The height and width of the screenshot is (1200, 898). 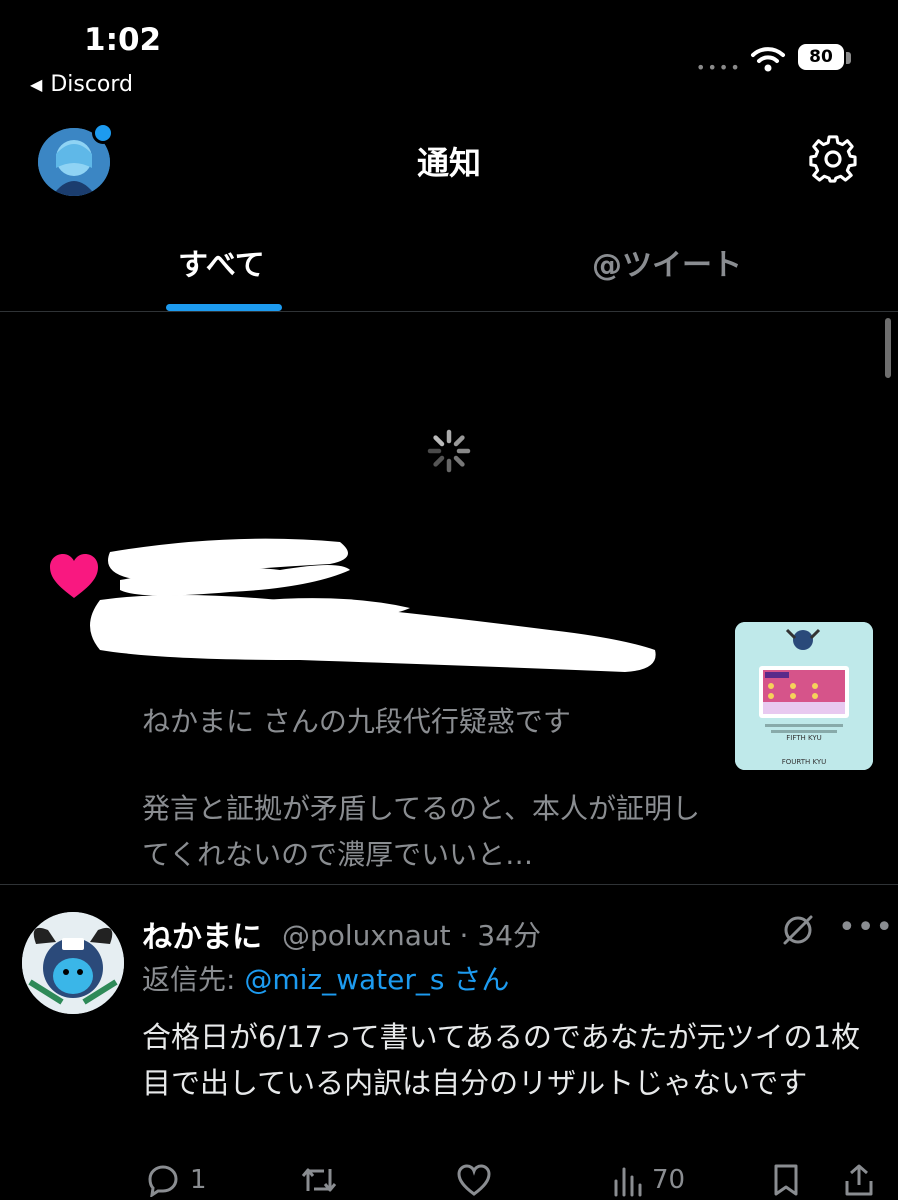 What do you see at coordinates (669, 1180) in the screenshot?
I see `view-count: 70` at bounding box center [669, 1180].